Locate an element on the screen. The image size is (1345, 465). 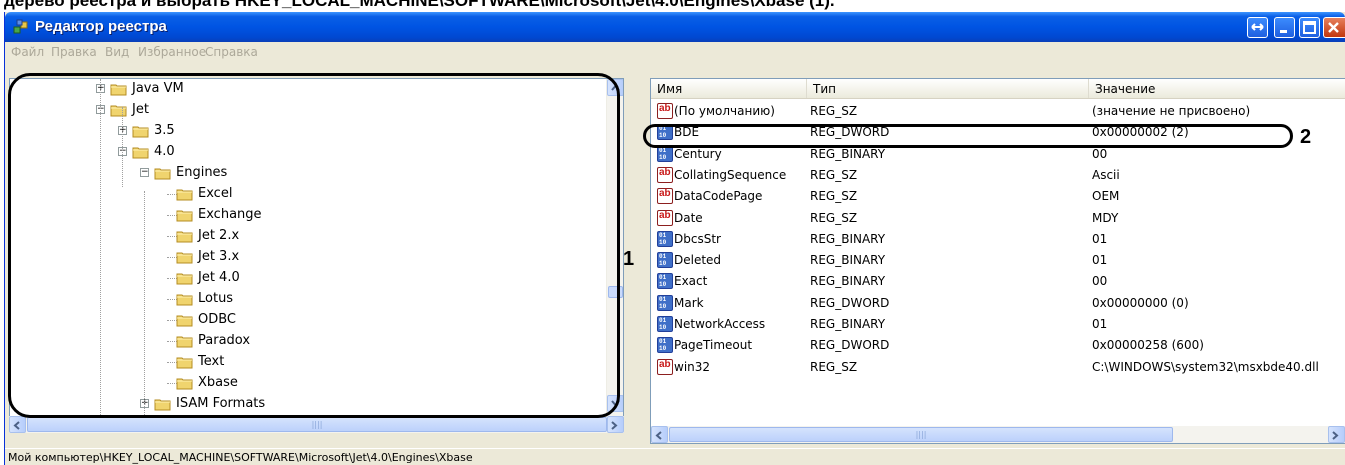
value-data: 0x00000000 (0) is located at coordinates (1140, 302).